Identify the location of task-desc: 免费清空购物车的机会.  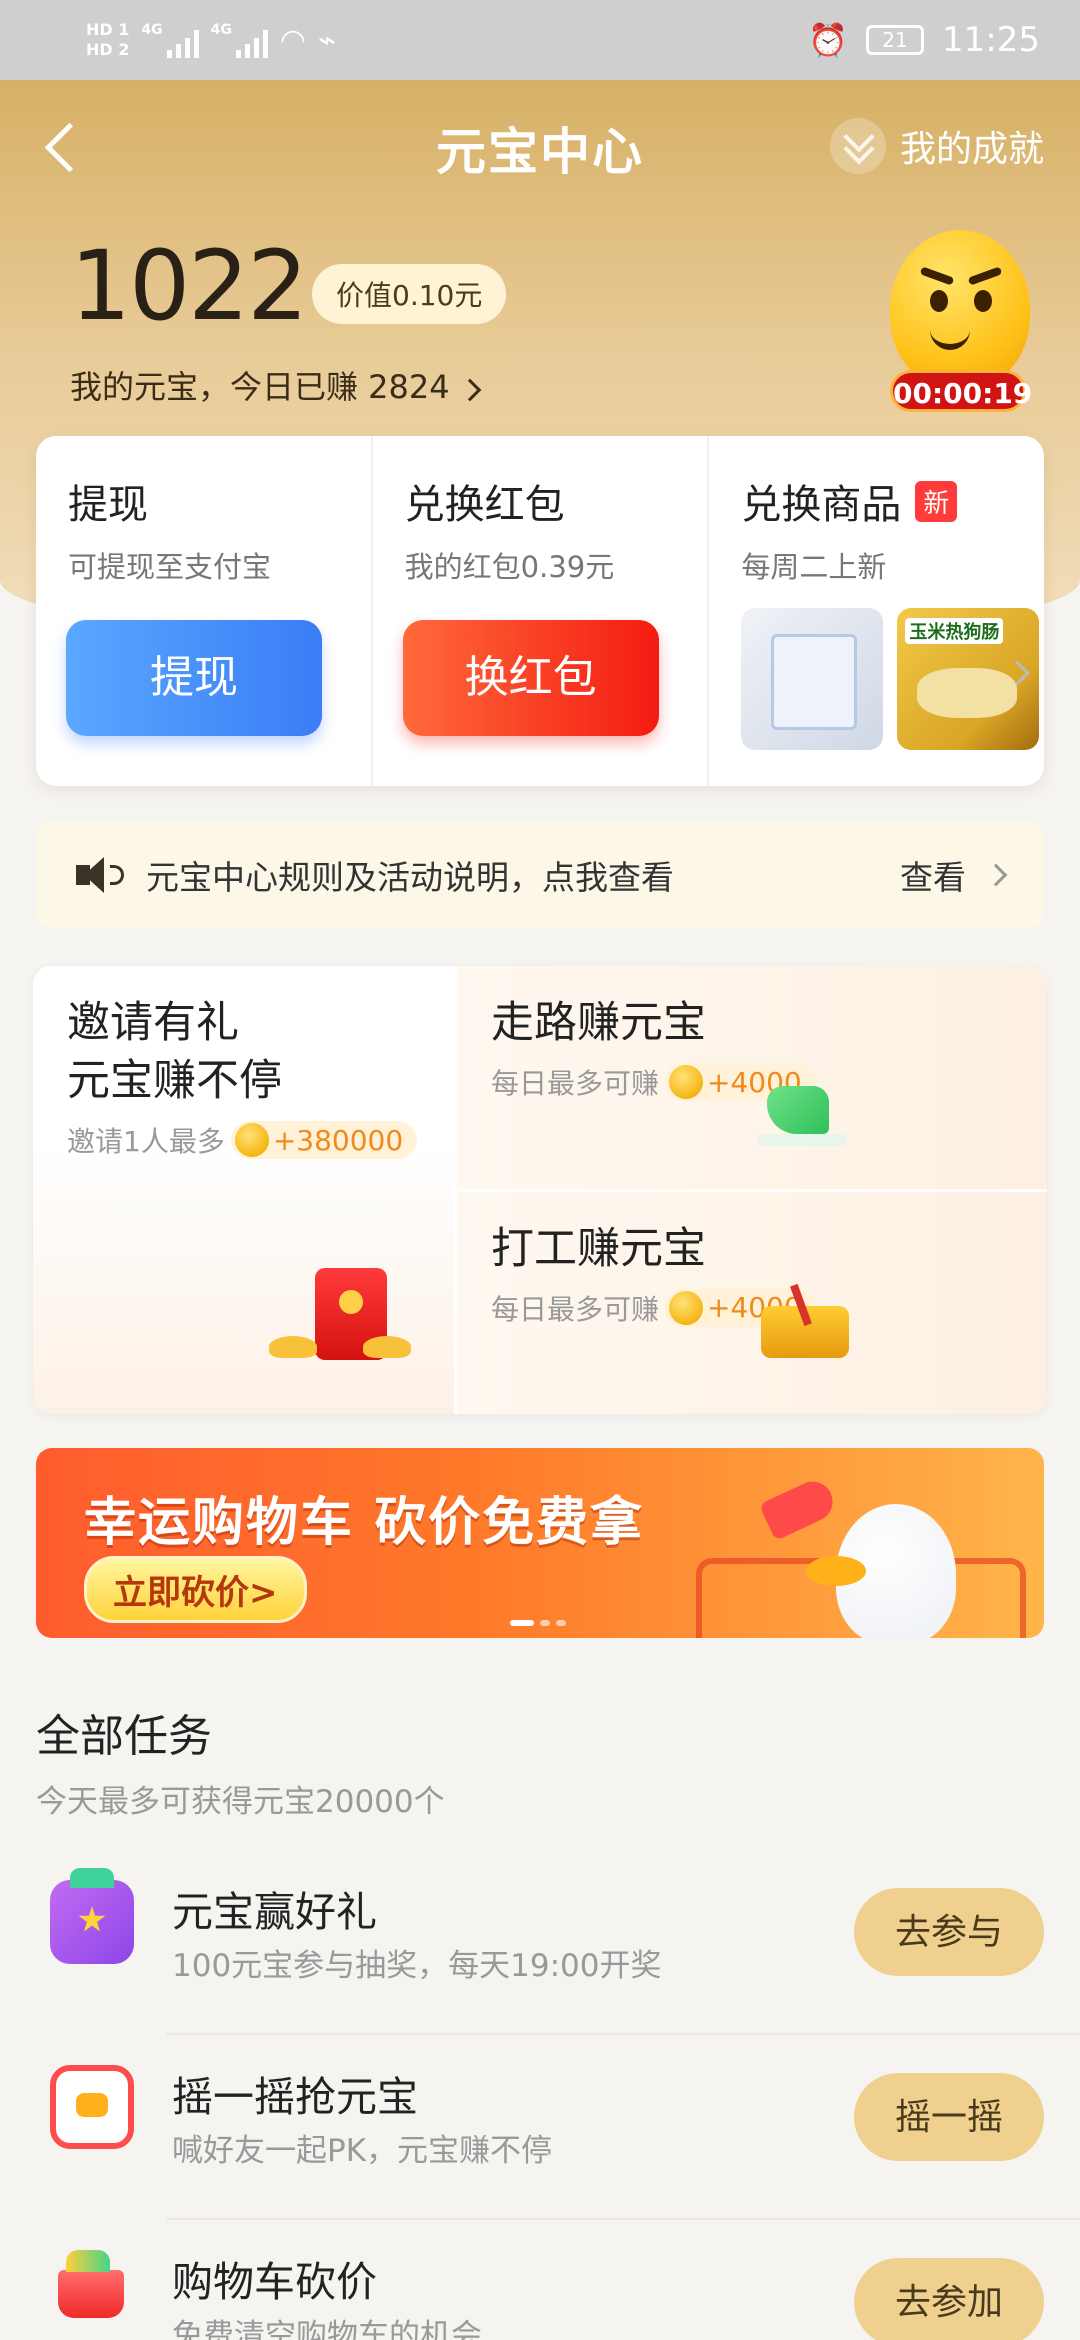
(327, 2329).